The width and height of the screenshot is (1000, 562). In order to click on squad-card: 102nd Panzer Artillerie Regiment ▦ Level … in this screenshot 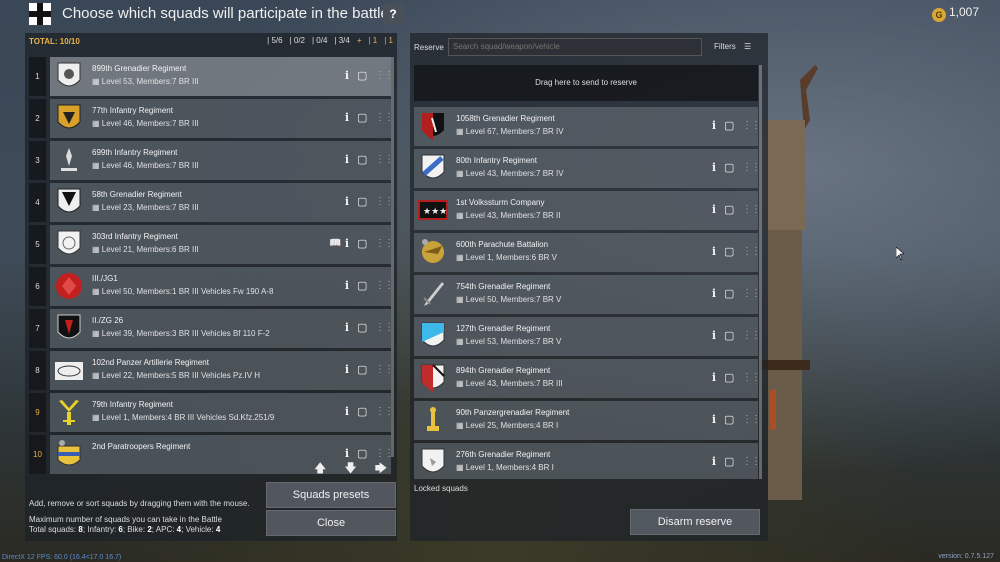, I will do `click(222, 370)`.